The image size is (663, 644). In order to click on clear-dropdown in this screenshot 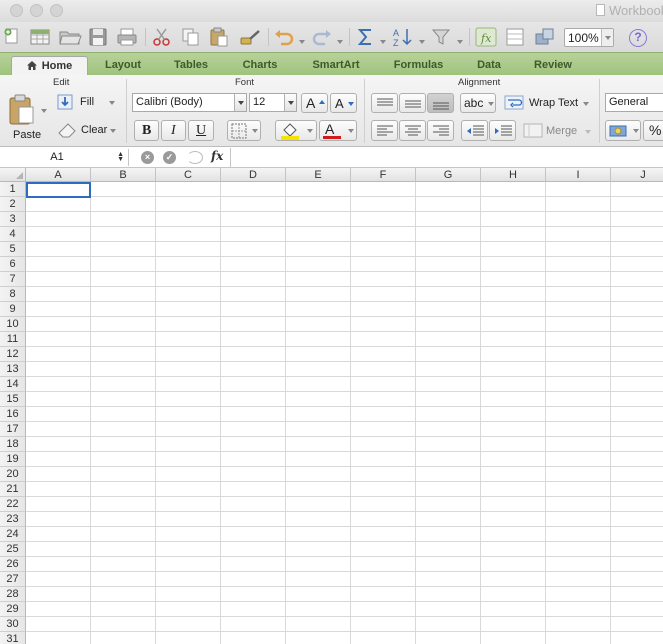, I will do `click(113, 131)`.